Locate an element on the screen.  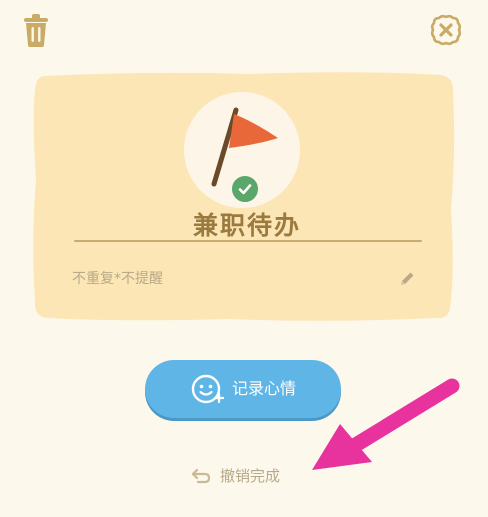
completed-badge is located at coordinates (245, 189).